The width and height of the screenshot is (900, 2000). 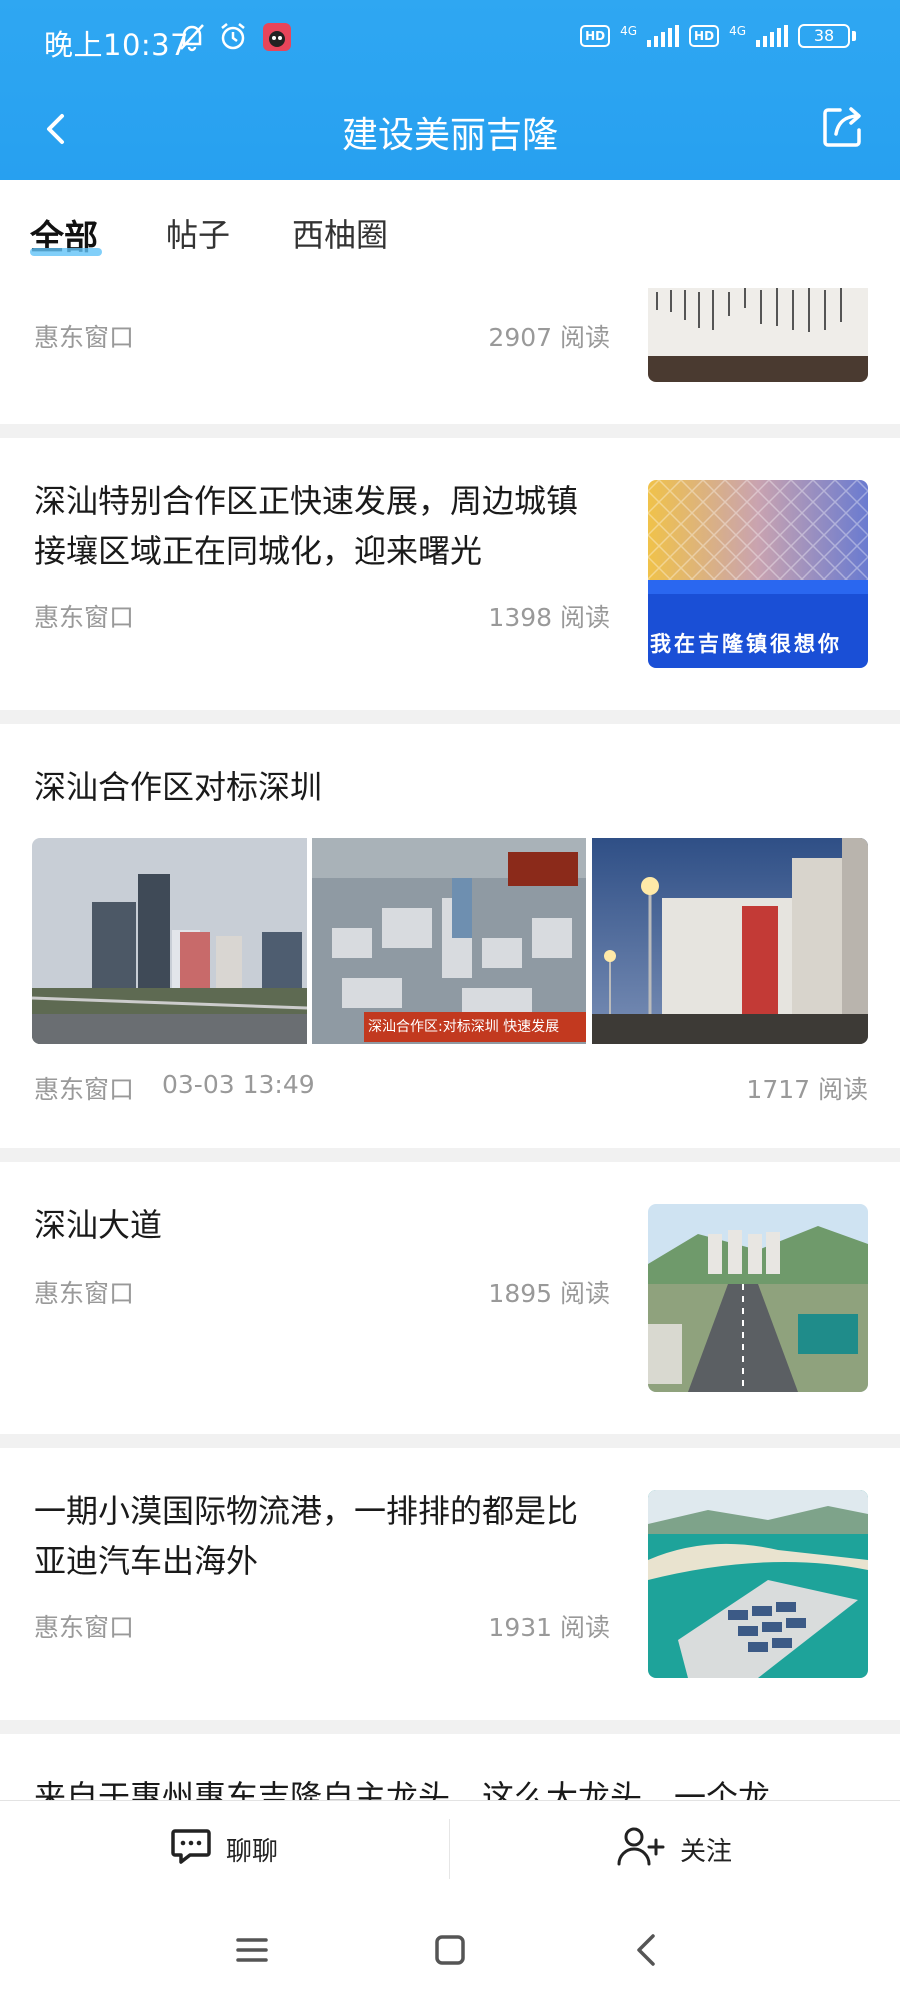 What do you see at coordinates (340, 233) in the screenshot?
I see `tab-grapefruit-circle: 西柚圈` at bounding box center [340, 233].